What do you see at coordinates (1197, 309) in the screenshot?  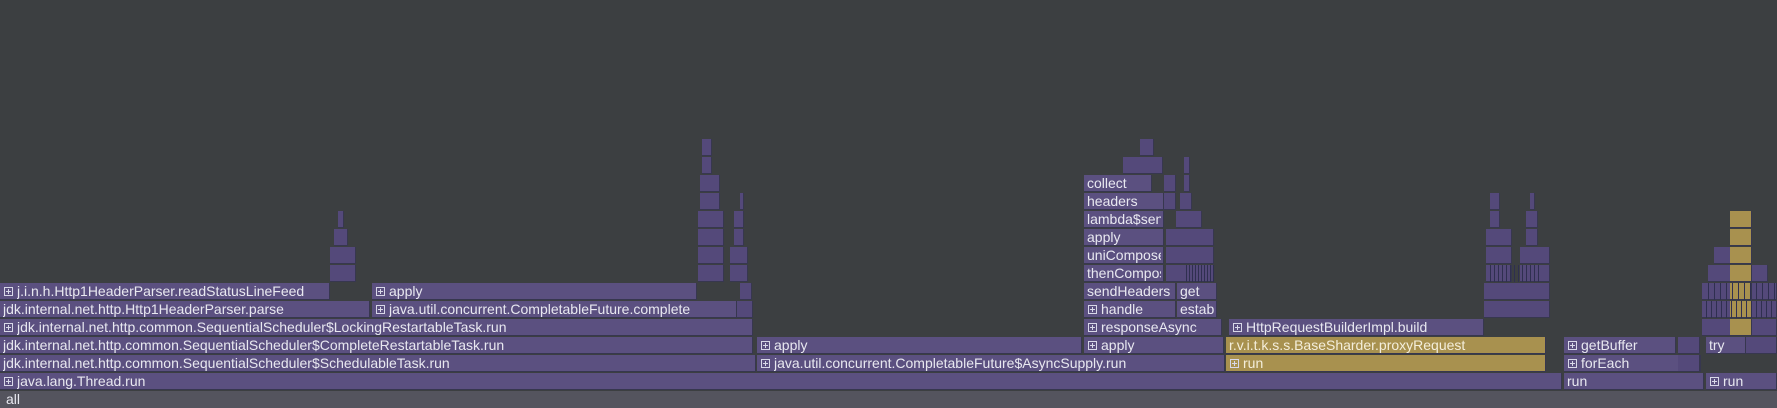 I see `frame-estab: estab` at bounding box center [1197, 309].